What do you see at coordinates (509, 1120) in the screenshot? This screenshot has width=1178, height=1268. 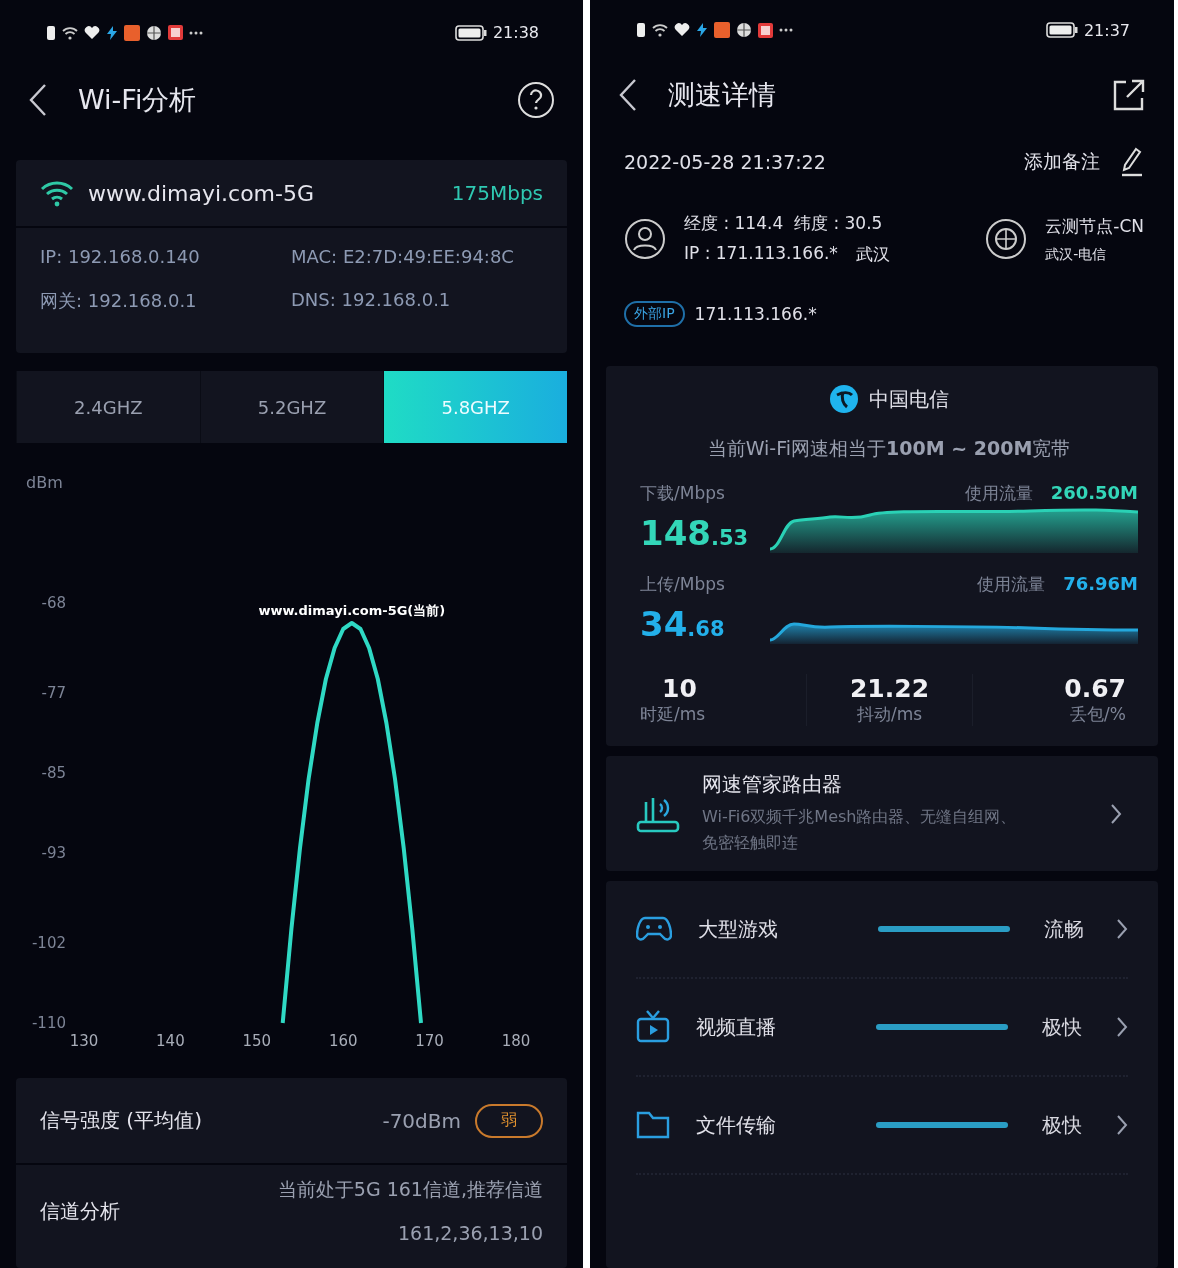 I see `signal-badge: 弱` at bounding box center [509, 1120].